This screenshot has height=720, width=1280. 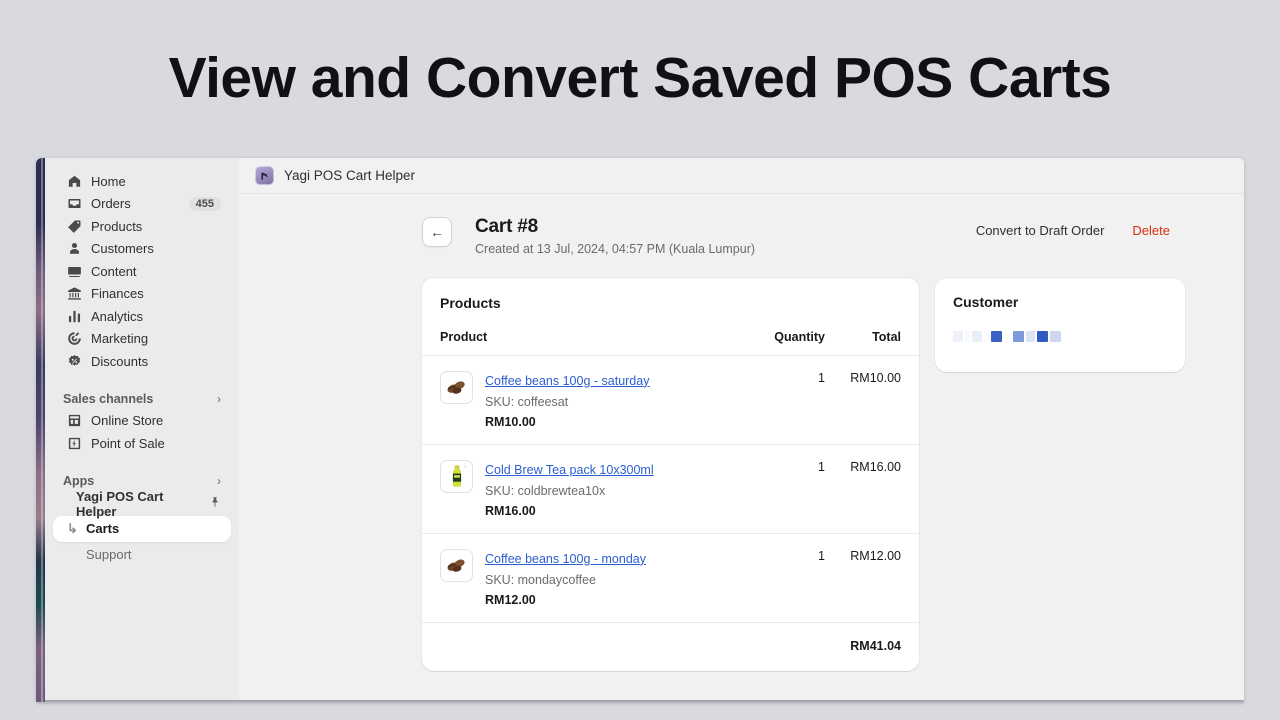 What do you see at coordinates (40, 430) in the screenshot?
I see `window-edge-strip` at bounding box center [40, 430].